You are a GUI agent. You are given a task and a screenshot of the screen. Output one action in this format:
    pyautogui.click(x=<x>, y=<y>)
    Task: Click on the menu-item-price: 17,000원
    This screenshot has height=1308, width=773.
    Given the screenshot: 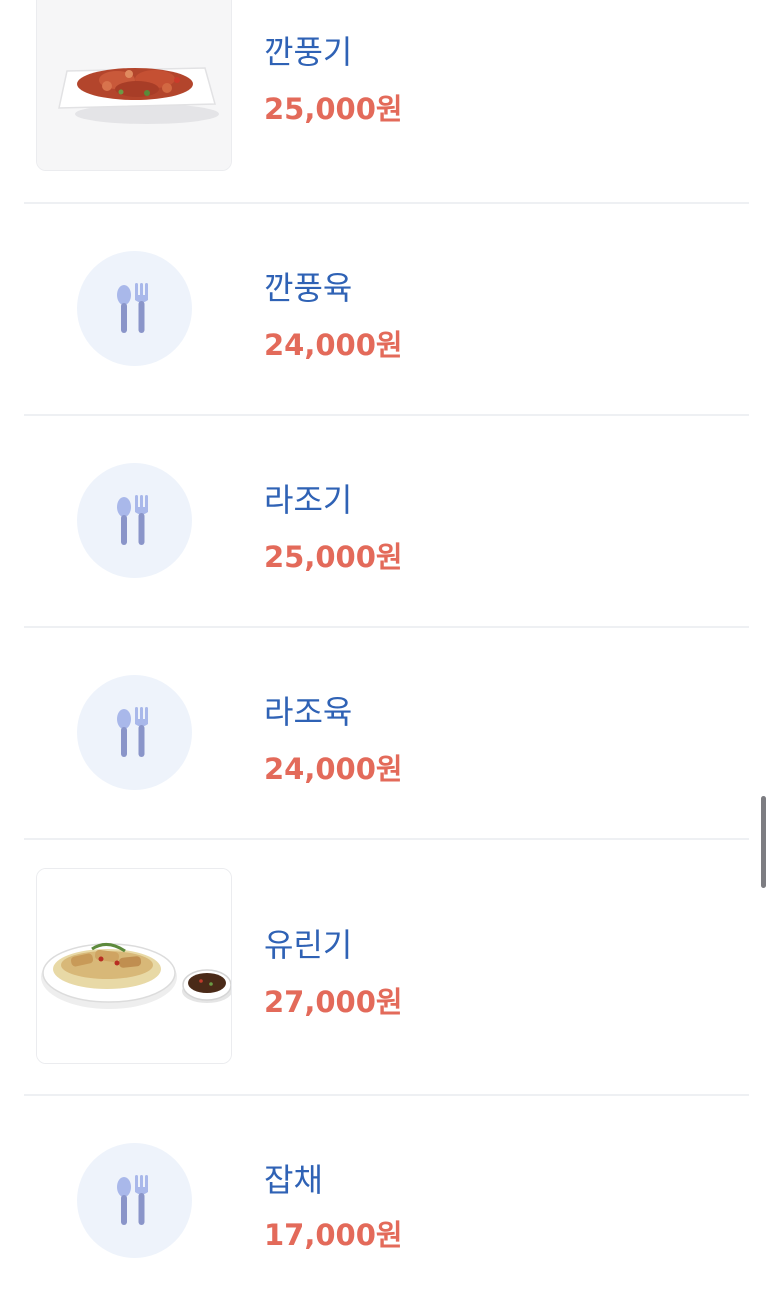 What is the action you would take?
    pyautogui.click(x=333, y=1235)
    